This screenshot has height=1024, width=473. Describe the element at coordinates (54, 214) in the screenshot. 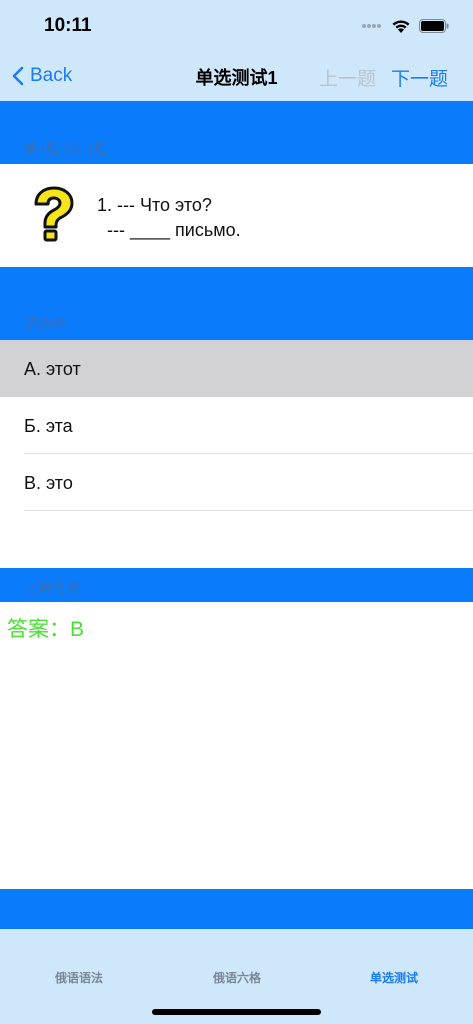

I see `question-mark-icon` at that location.